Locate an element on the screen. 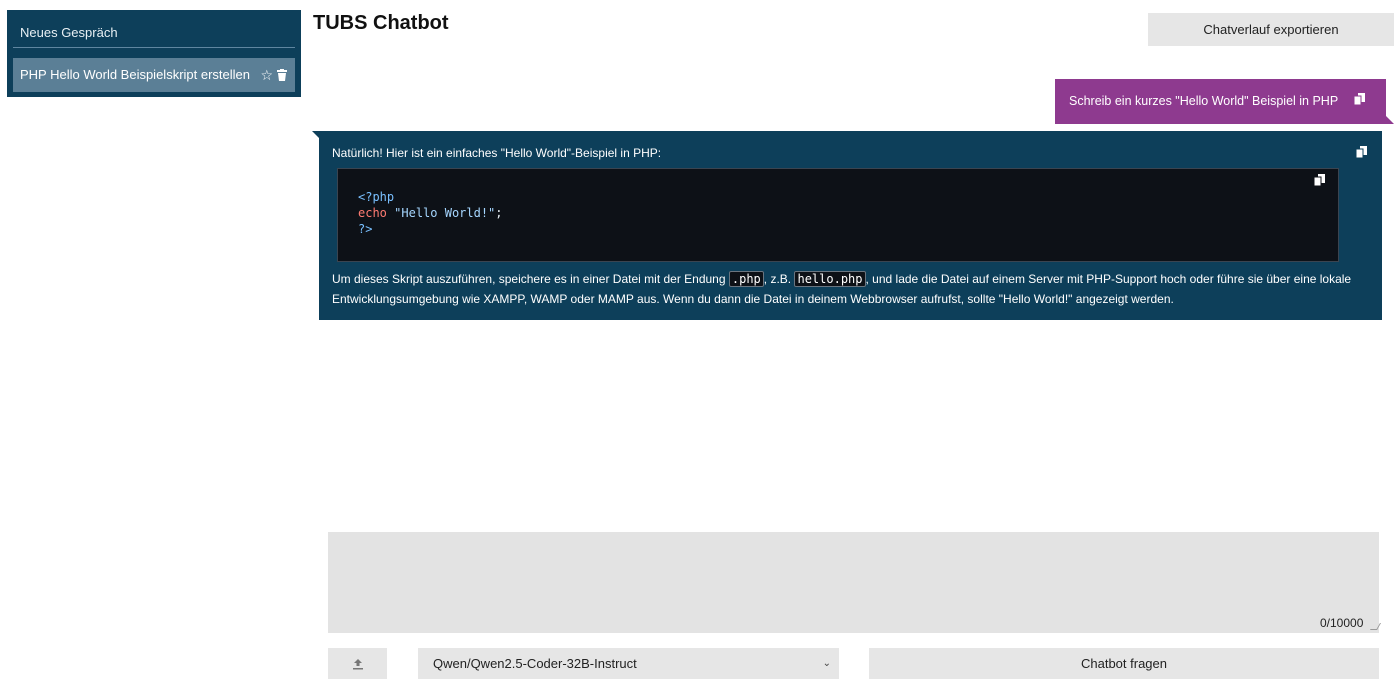  page-title: TUBS Chatbot is located at coordinates (381, 23).